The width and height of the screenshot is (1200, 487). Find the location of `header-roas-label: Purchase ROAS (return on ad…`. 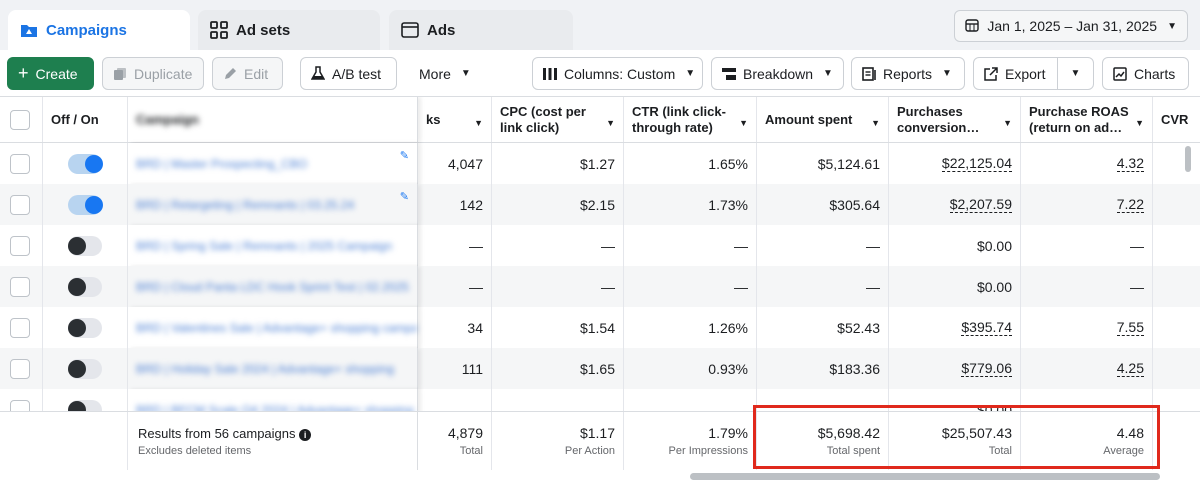

header-roas-label: Purchase ROAS (return on ad… is located at coordinates (1079, 119).